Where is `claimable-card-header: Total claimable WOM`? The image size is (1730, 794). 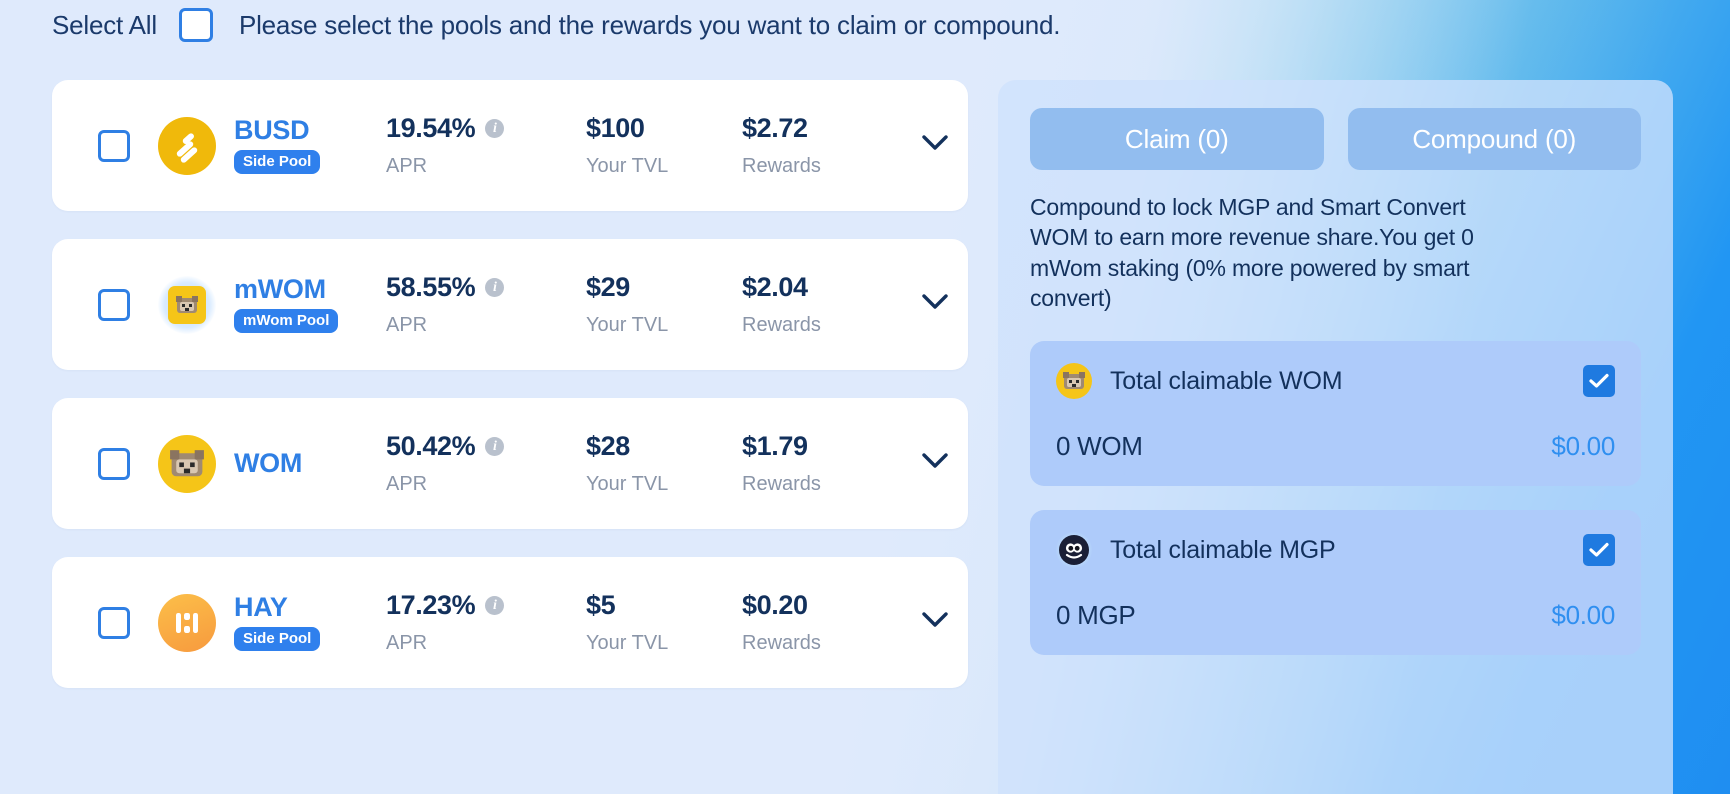 claimable-card-header: Total claimable WOM is located at coordinates (1335, 381).